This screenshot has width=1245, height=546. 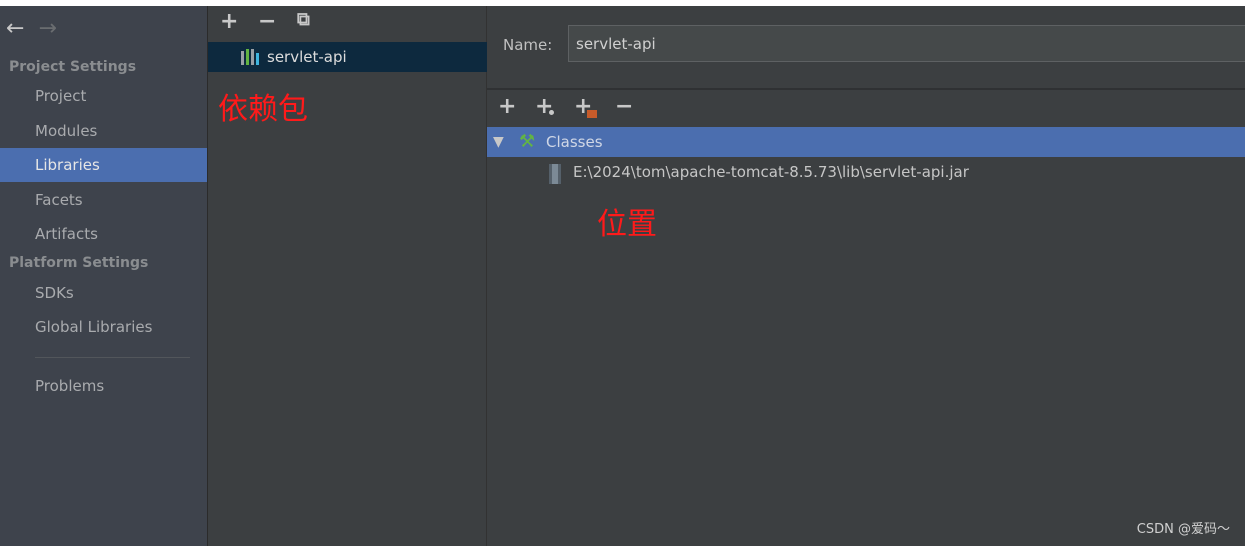 I want to click on sidebar-item-libraries: Libraries, so click(x=103, y=165).